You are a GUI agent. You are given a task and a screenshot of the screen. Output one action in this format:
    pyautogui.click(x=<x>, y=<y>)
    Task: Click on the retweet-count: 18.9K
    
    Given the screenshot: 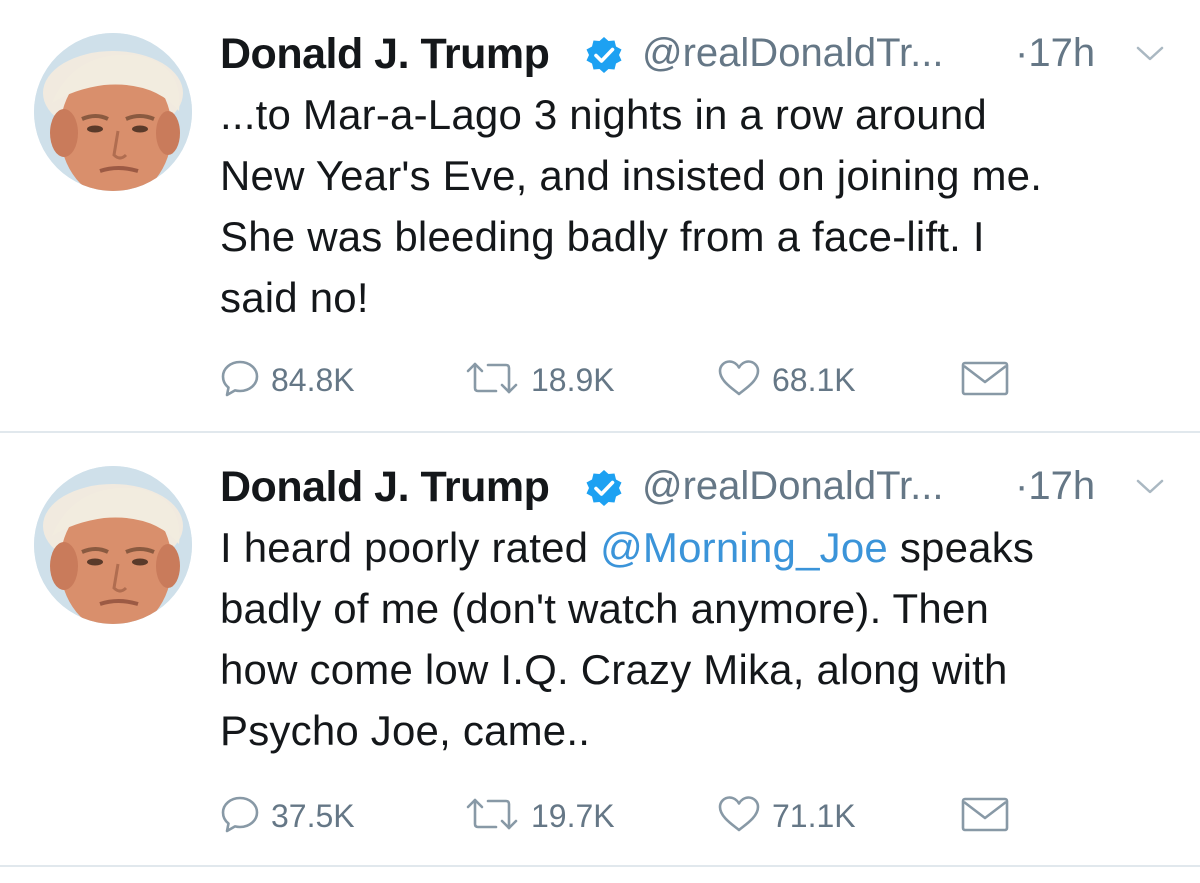 What is the action you would take?
    pyautogui.click(x=573, y=380)
    